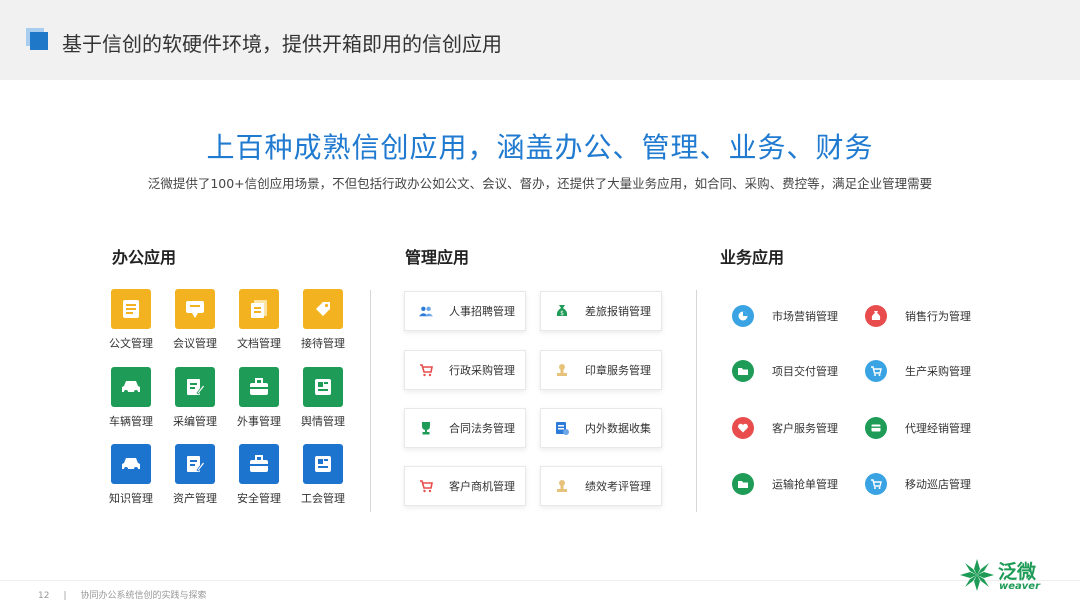 This screenshot has height=608, width=1080. What do you see at coordinates (618, 428) in the screenshot?
I see `card-label: 内外数据收集` at bounding box center [618, 428].